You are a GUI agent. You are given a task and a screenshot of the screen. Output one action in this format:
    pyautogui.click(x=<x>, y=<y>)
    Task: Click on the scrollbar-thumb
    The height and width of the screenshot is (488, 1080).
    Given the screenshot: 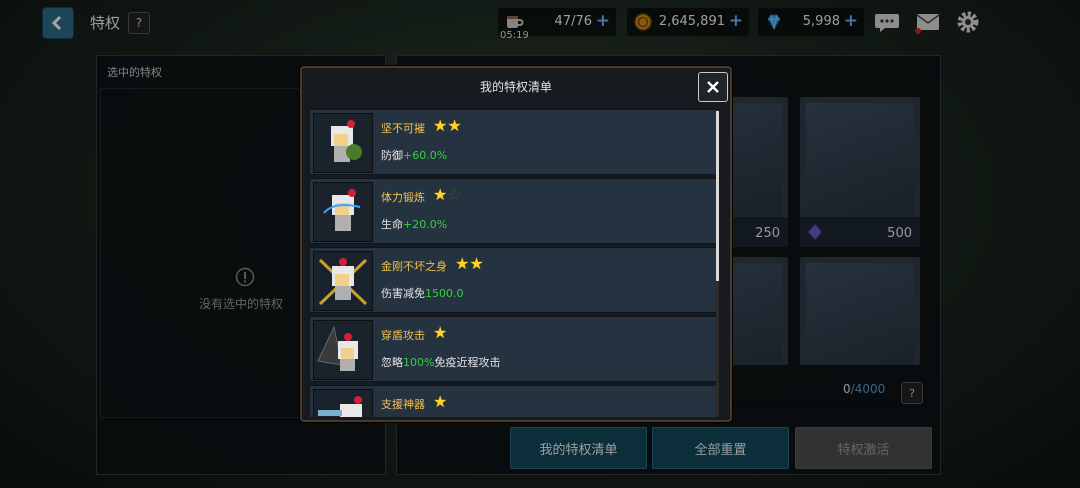 What is the action you would take?
    pyautogui.click(x=717, y=196)
    